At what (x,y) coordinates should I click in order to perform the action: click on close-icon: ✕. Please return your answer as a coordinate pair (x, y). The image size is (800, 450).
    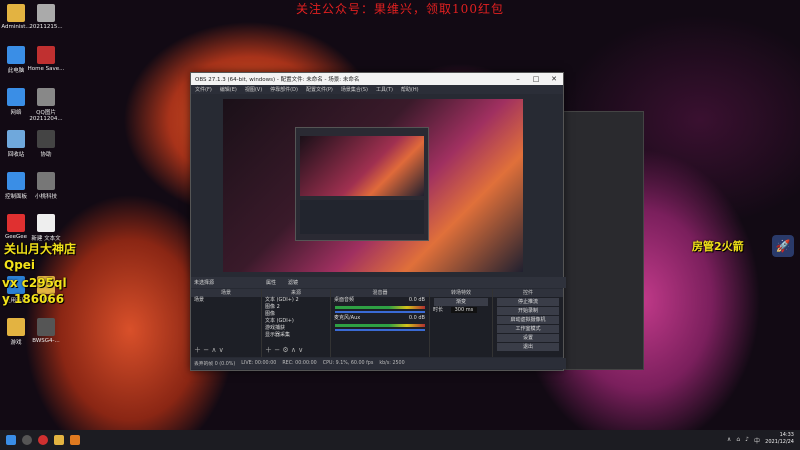
    Looking at the image, I should click on (554, 79).